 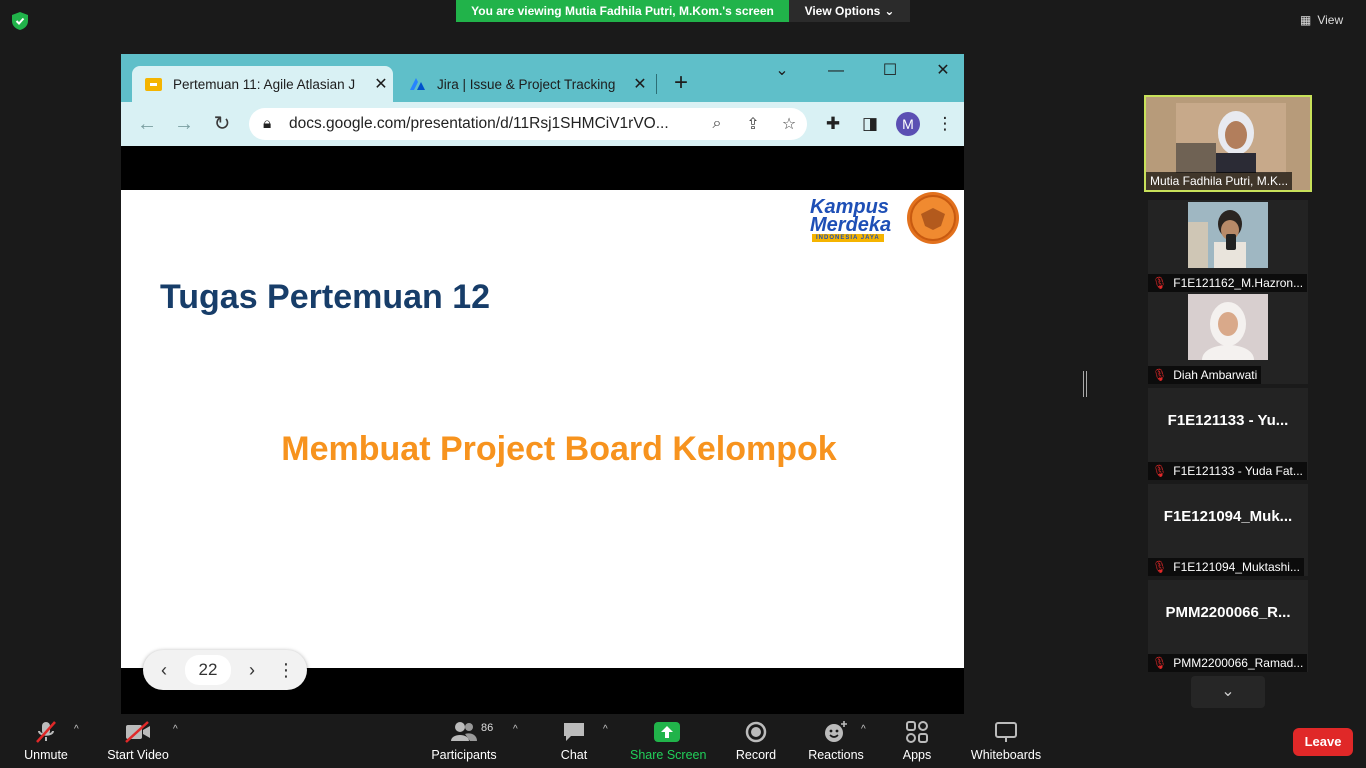 What do you see at coordinates (252, 670) in the screenshot?
I see `next-slide-icon: ›` at bounding box center [252, 670].